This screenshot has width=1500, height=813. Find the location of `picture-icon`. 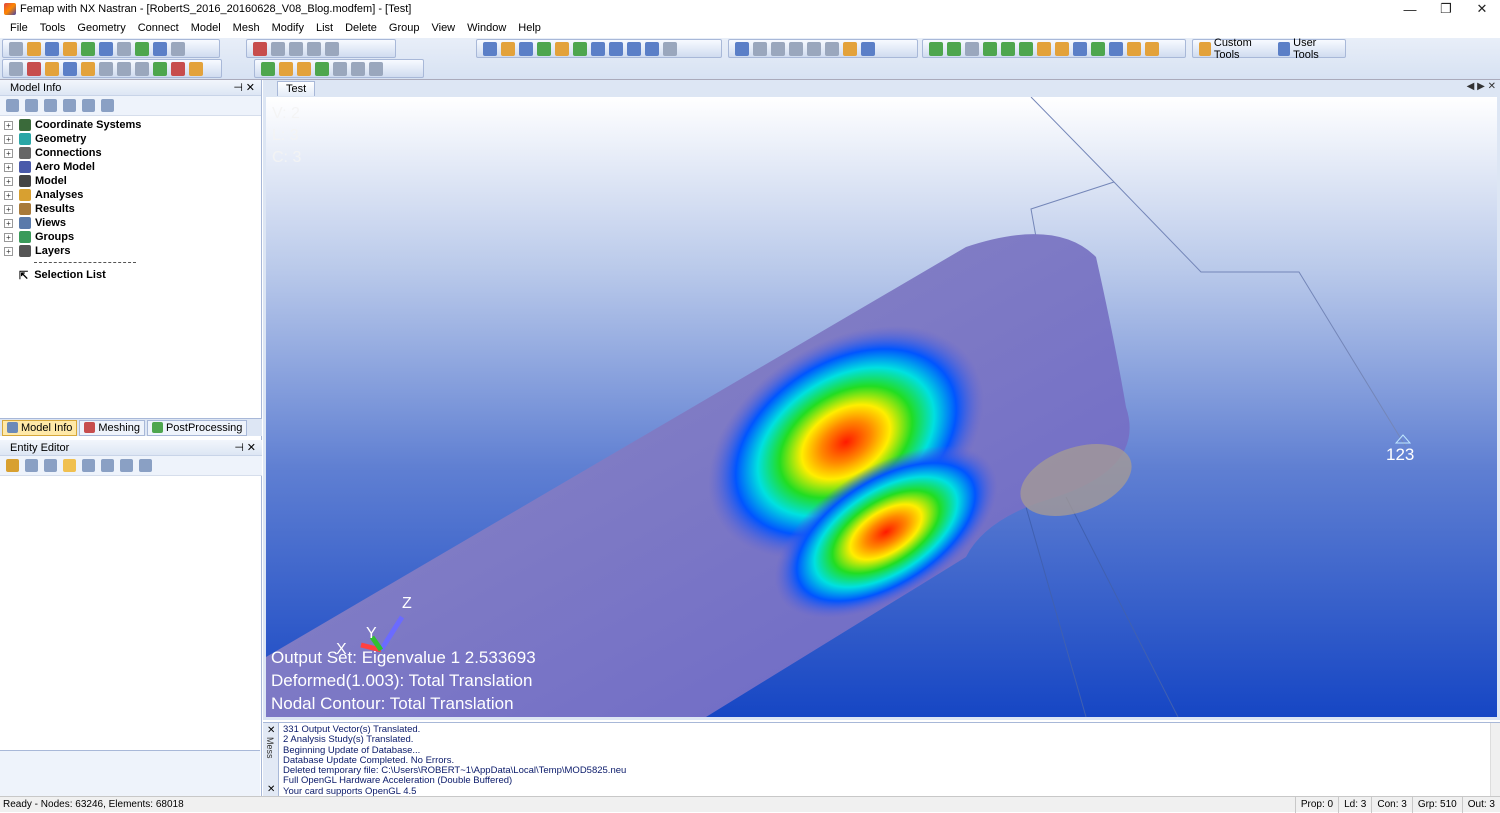

picture-icon is located at coordinates (142, 48).